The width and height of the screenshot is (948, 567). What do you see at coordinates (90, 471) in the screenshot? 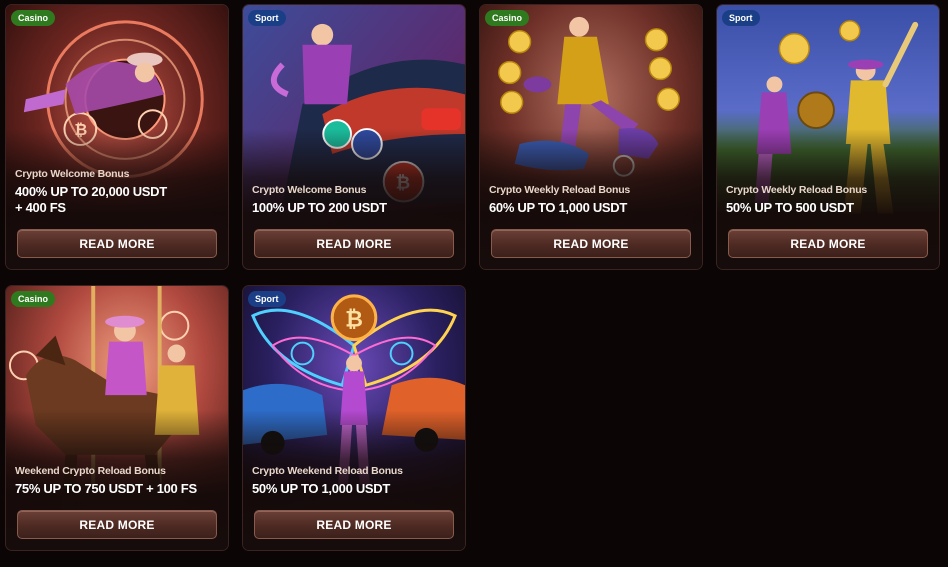
I see `promo-subtitle: Weekend Crypto Reload Bonus` at bounding box center [90, 471].